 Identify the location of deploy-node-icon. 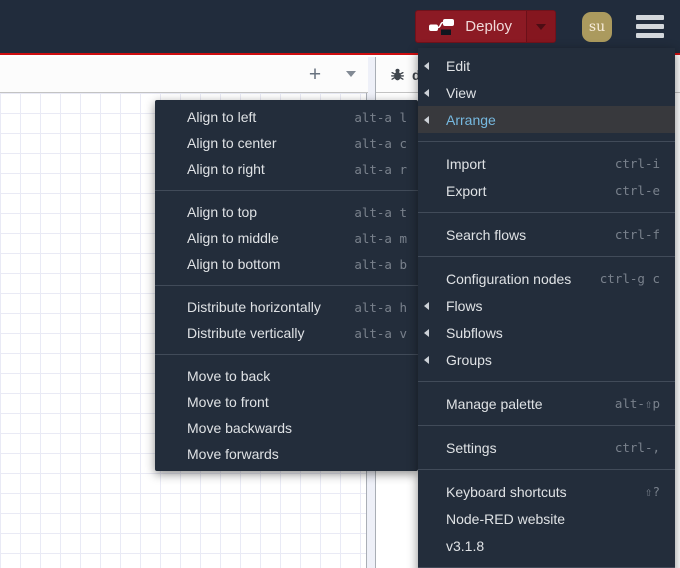
(442, 27).